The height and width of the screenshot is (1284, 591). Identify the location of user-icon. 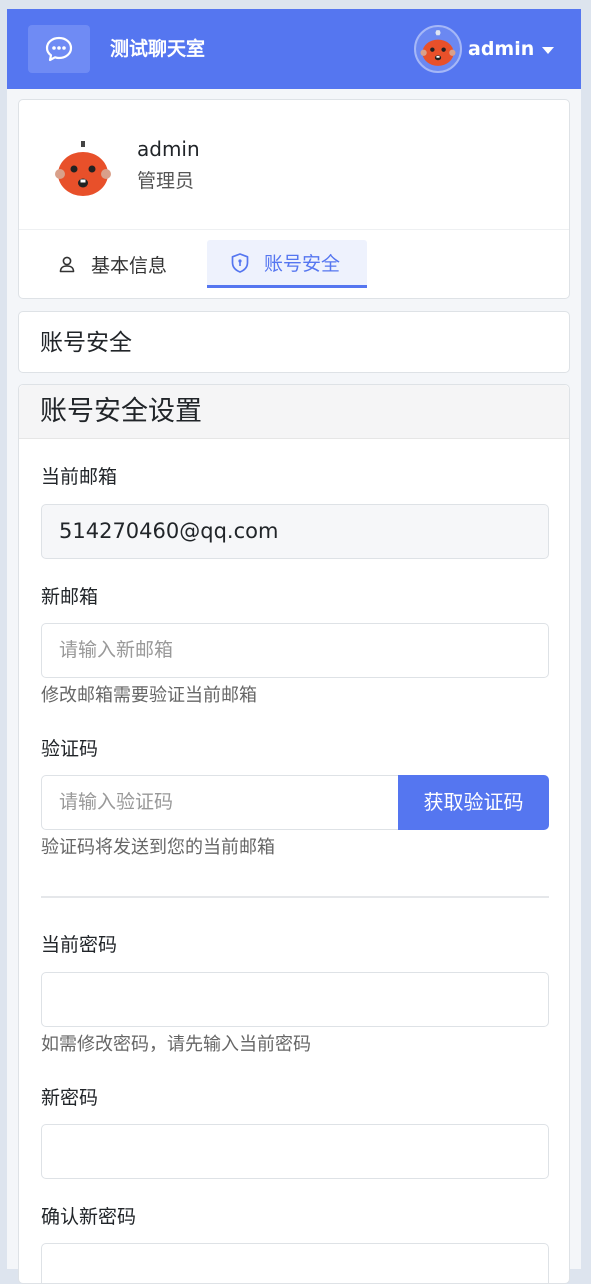
(67, 264).